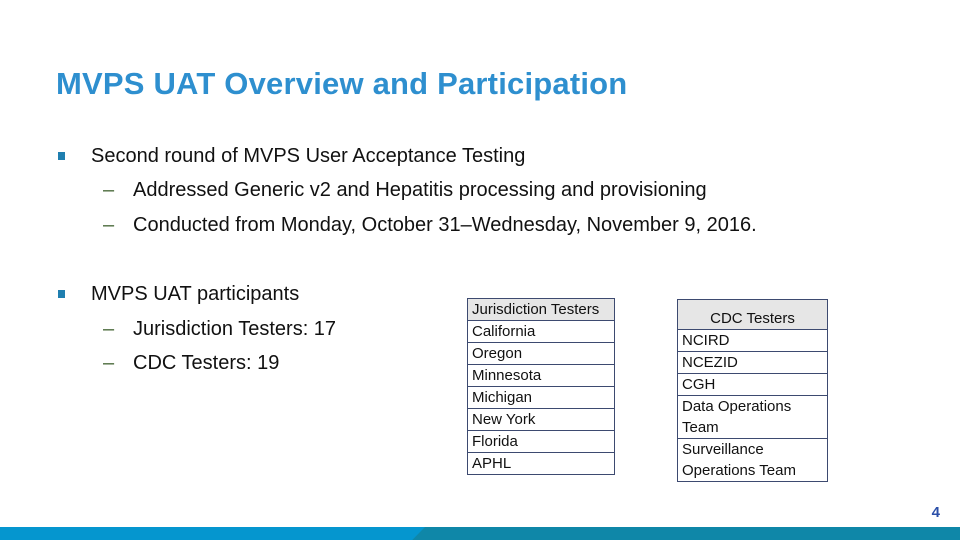  What do you see at coordinates (212, 533) in the screenshot?
I see `footer-bar-accent` at bounding box center [212, 533].